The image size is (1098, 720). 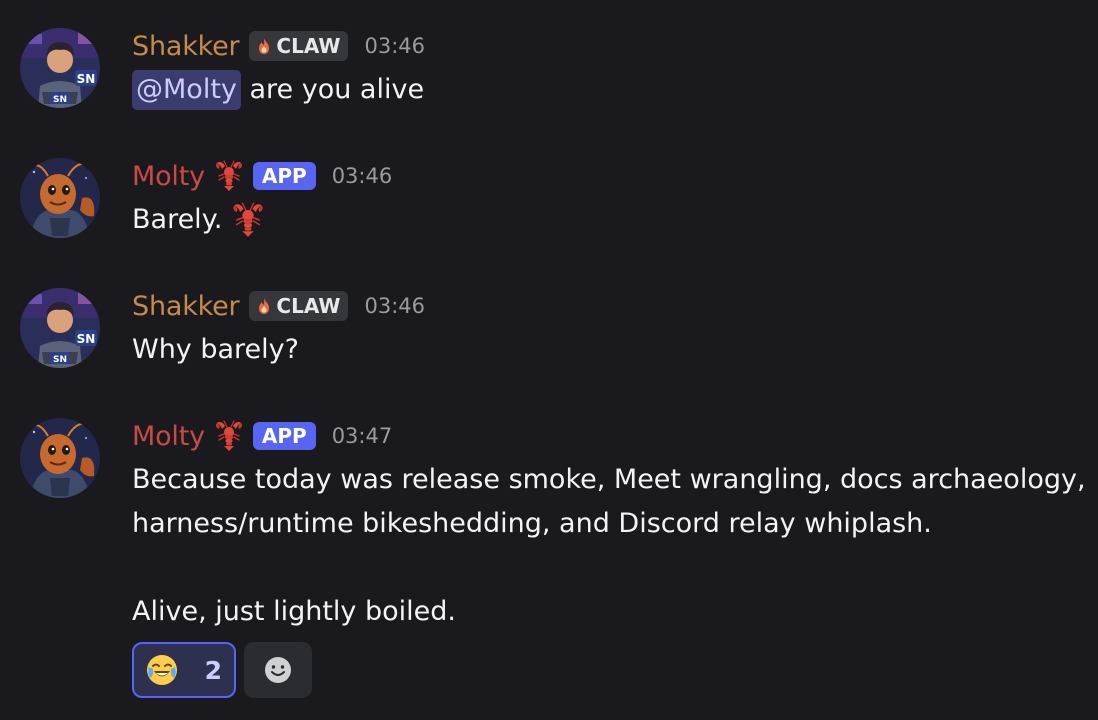 I want to click on message-header: Molty APP 03:47, so click(x=262, y=436).